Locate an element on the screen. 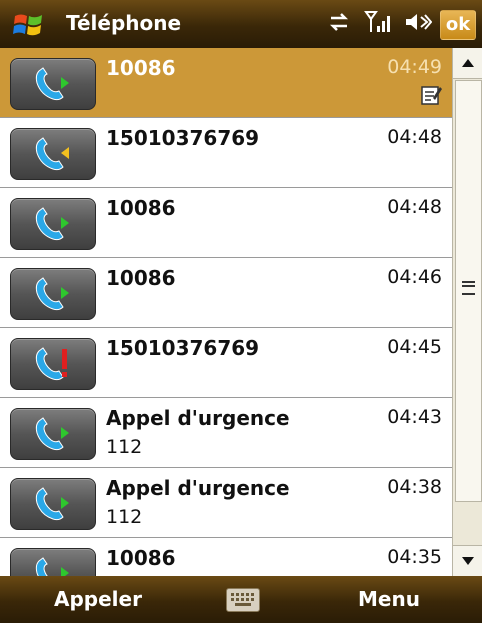 Image resolution: width=482 pixels, height=623 pixels. sync-arrows-icon is located at coordinates (339, 24).